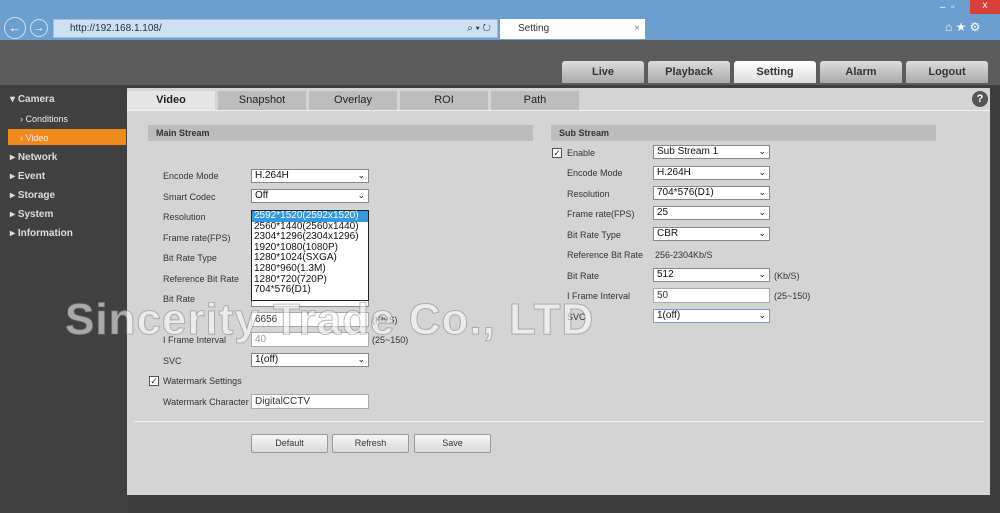 Image resolution: width=1000 pixels, height=513 pixels. Describe the element at coordinates (558, 110) in the screenshot. I see `tab-divider` at that location.